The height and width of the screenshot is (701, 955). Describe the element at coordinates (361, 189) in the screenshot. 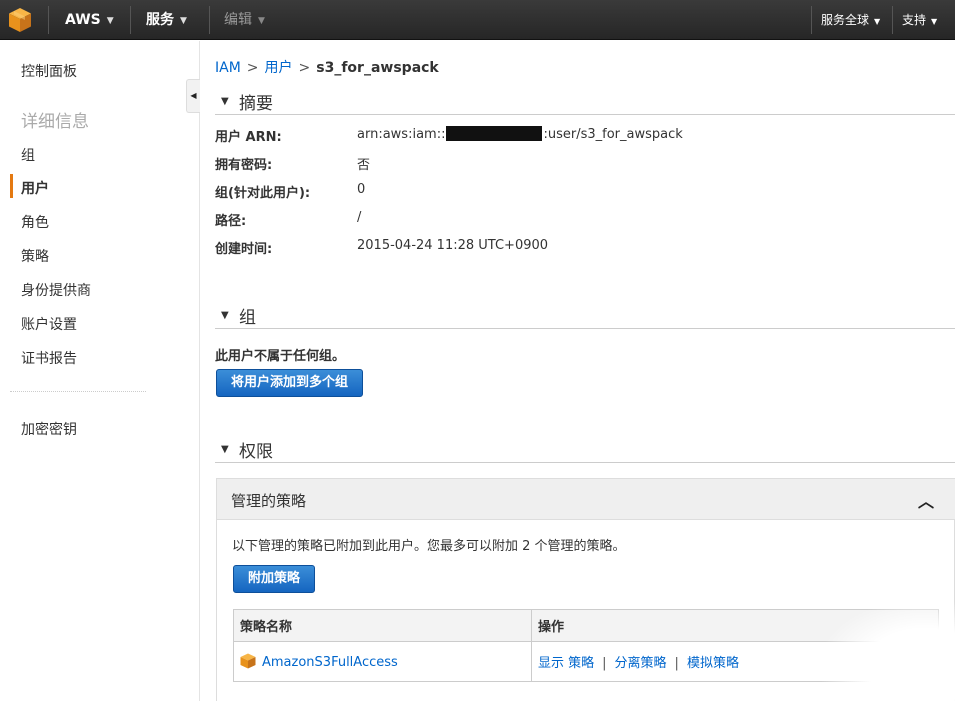

I see `group-count-value: 0` at that location.